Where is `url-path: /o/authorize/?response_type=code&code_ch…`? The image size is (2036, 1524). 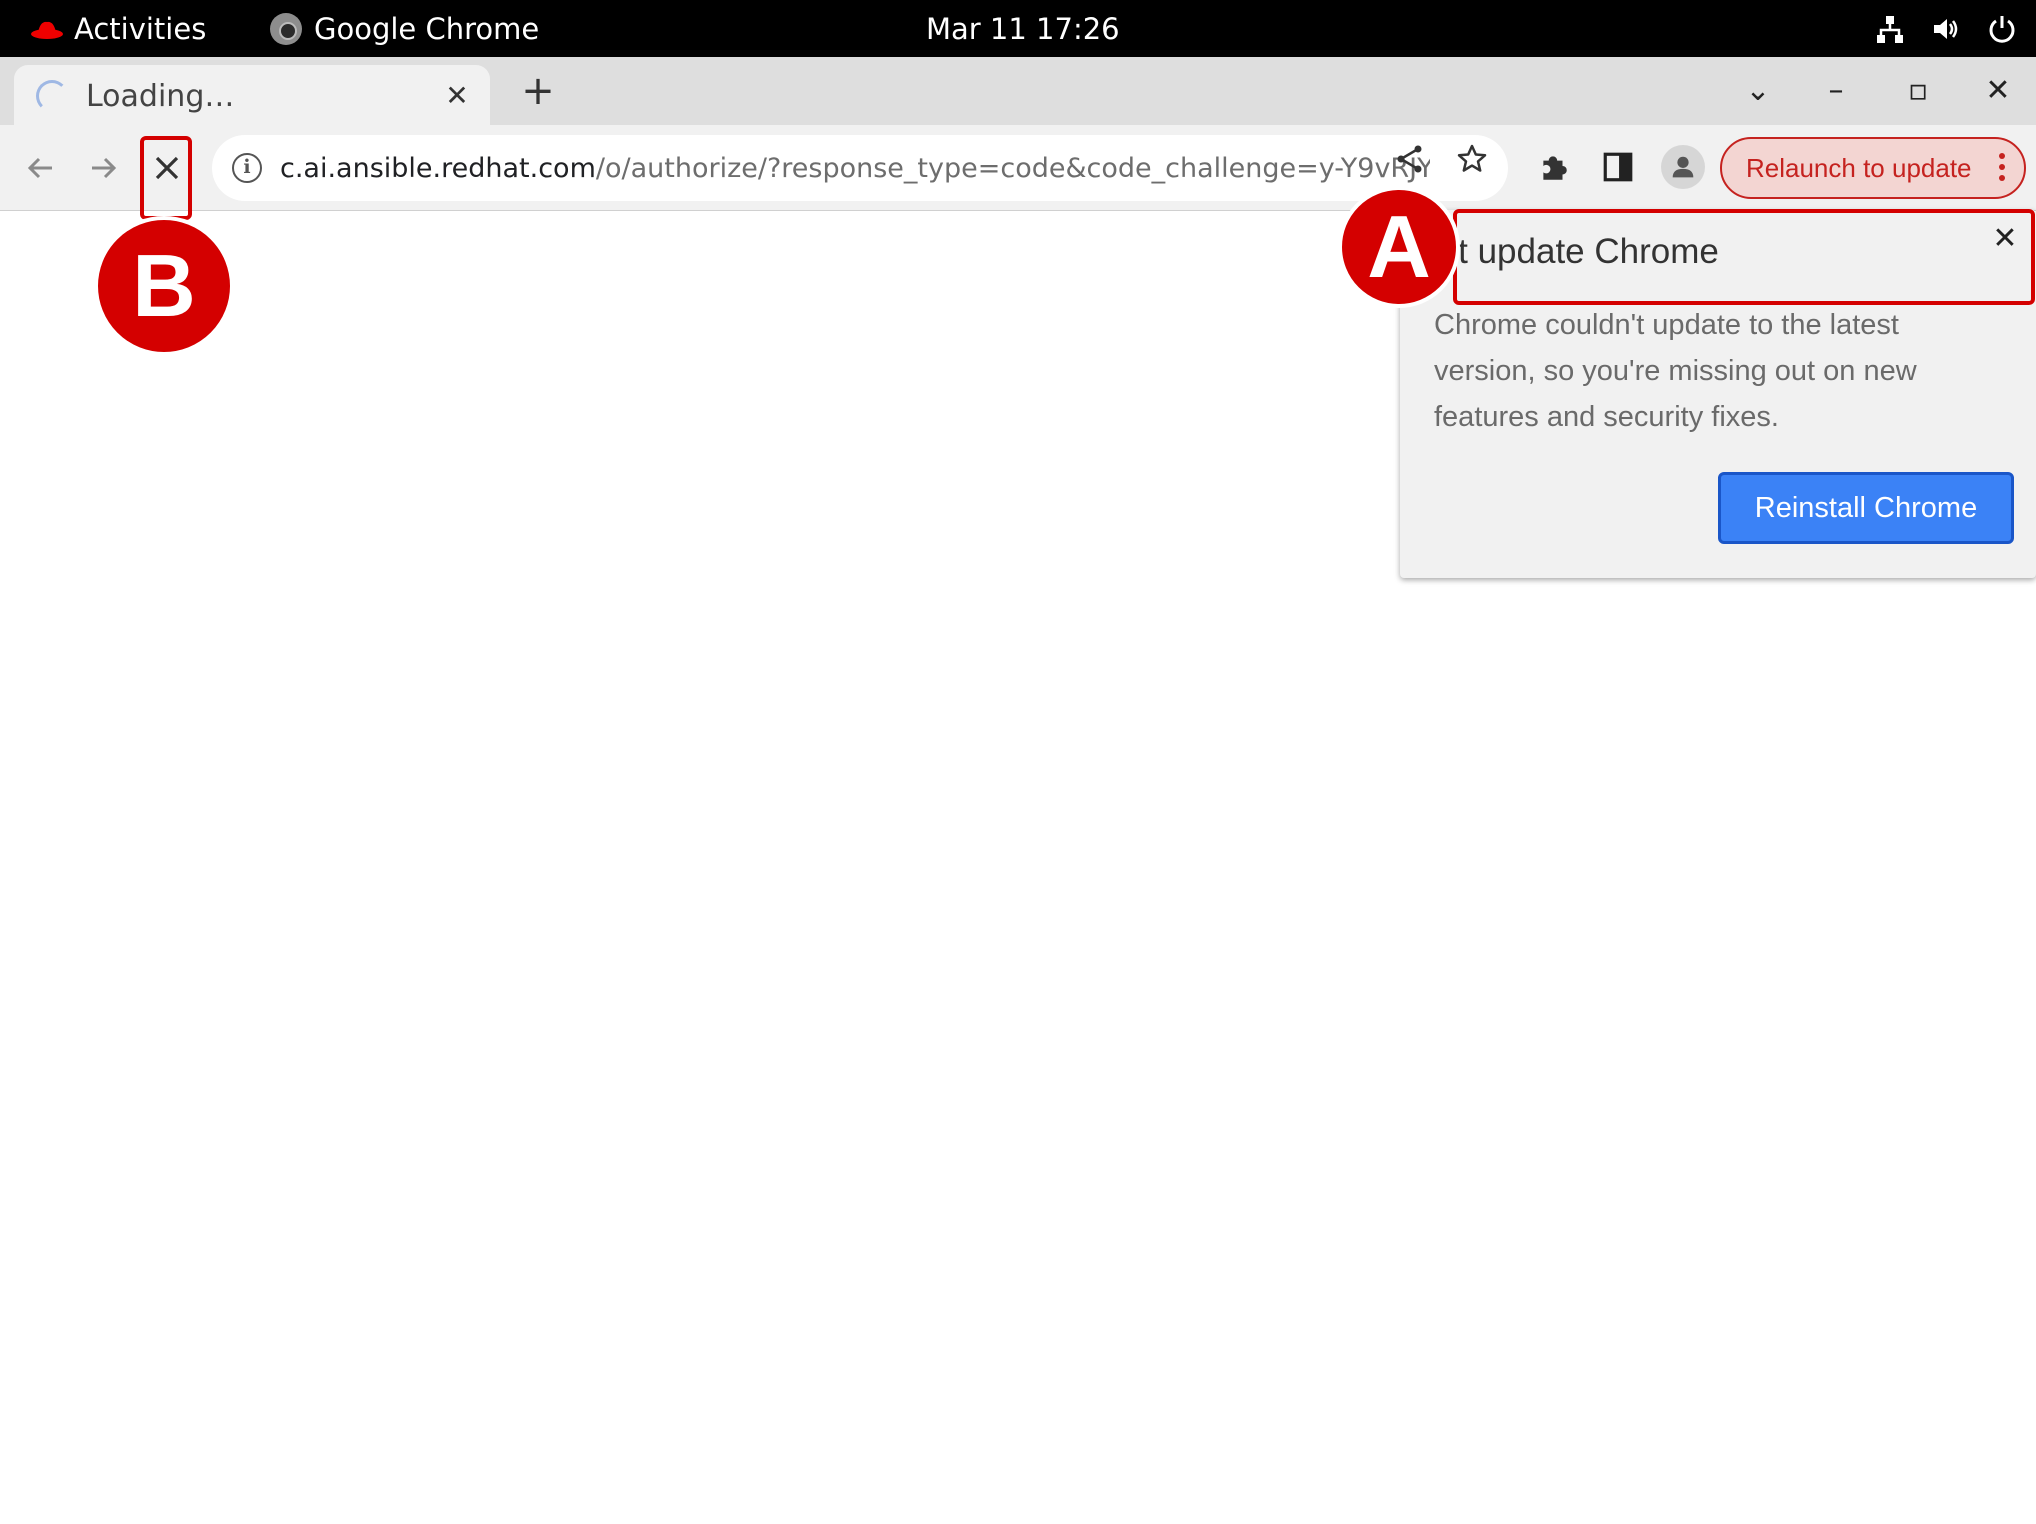 url-path: /o/authorize/?response_type=code&code_ch… is located at coordinates (1012, 168).